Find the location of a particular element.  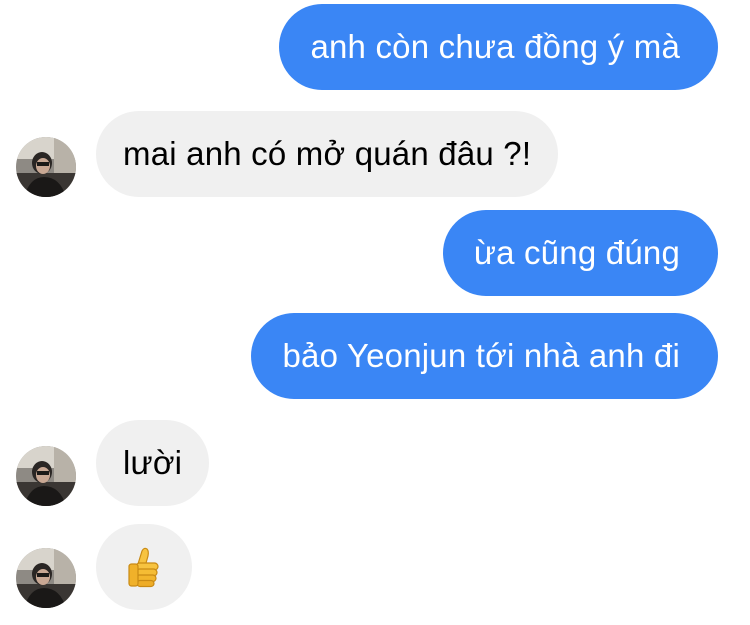

message-text: bảo Yeonjun tới nhà anh đi is located at coordinates (481, 355).